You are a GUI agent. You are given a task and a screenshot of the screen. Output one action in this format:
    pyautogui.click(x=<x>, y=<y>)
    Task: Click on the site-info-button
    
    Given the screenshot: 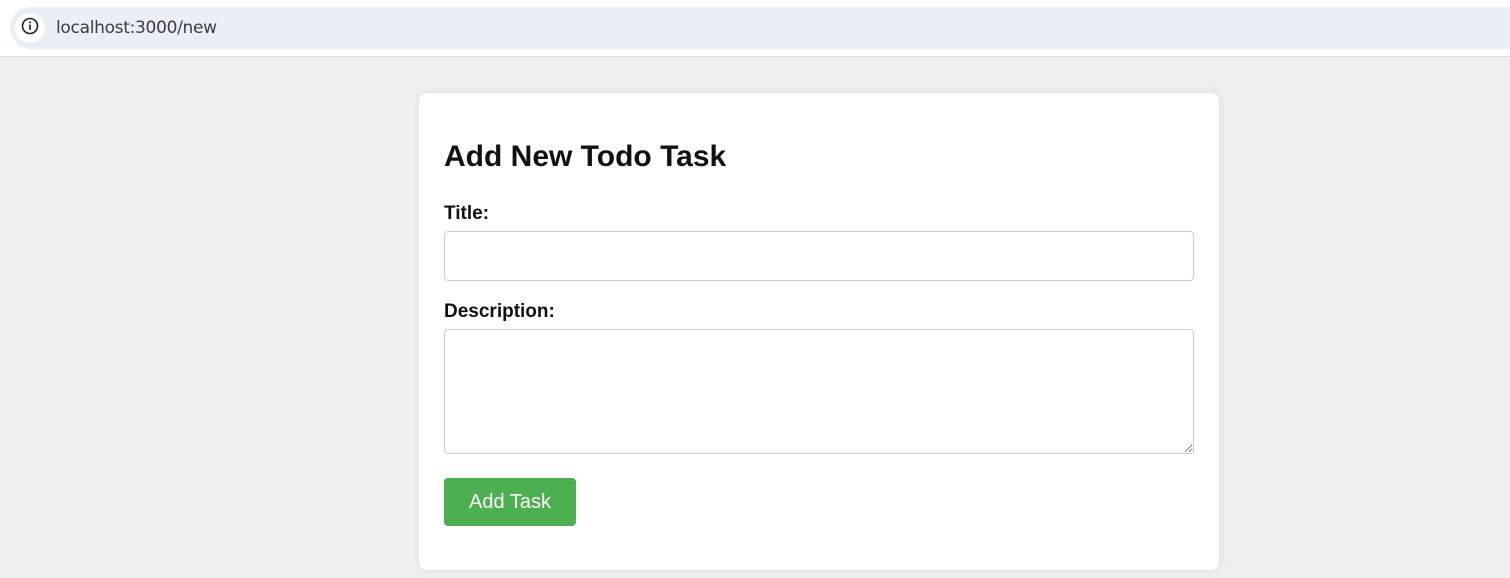 What is the action you would take?
    pyautogui.click(x=30, y=28)
    